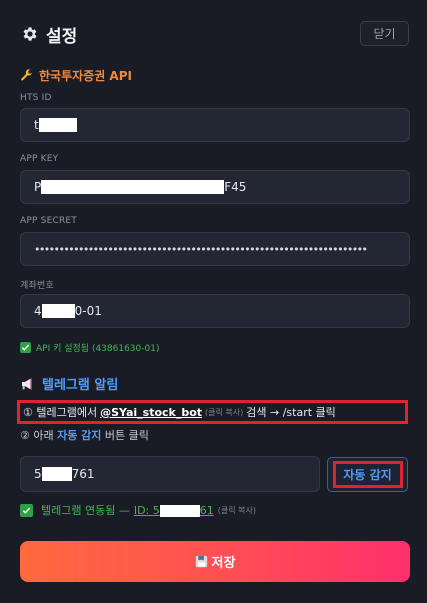 This screenshot has width=427, height=603. I want to click on gear-icon, so click(30, 34).